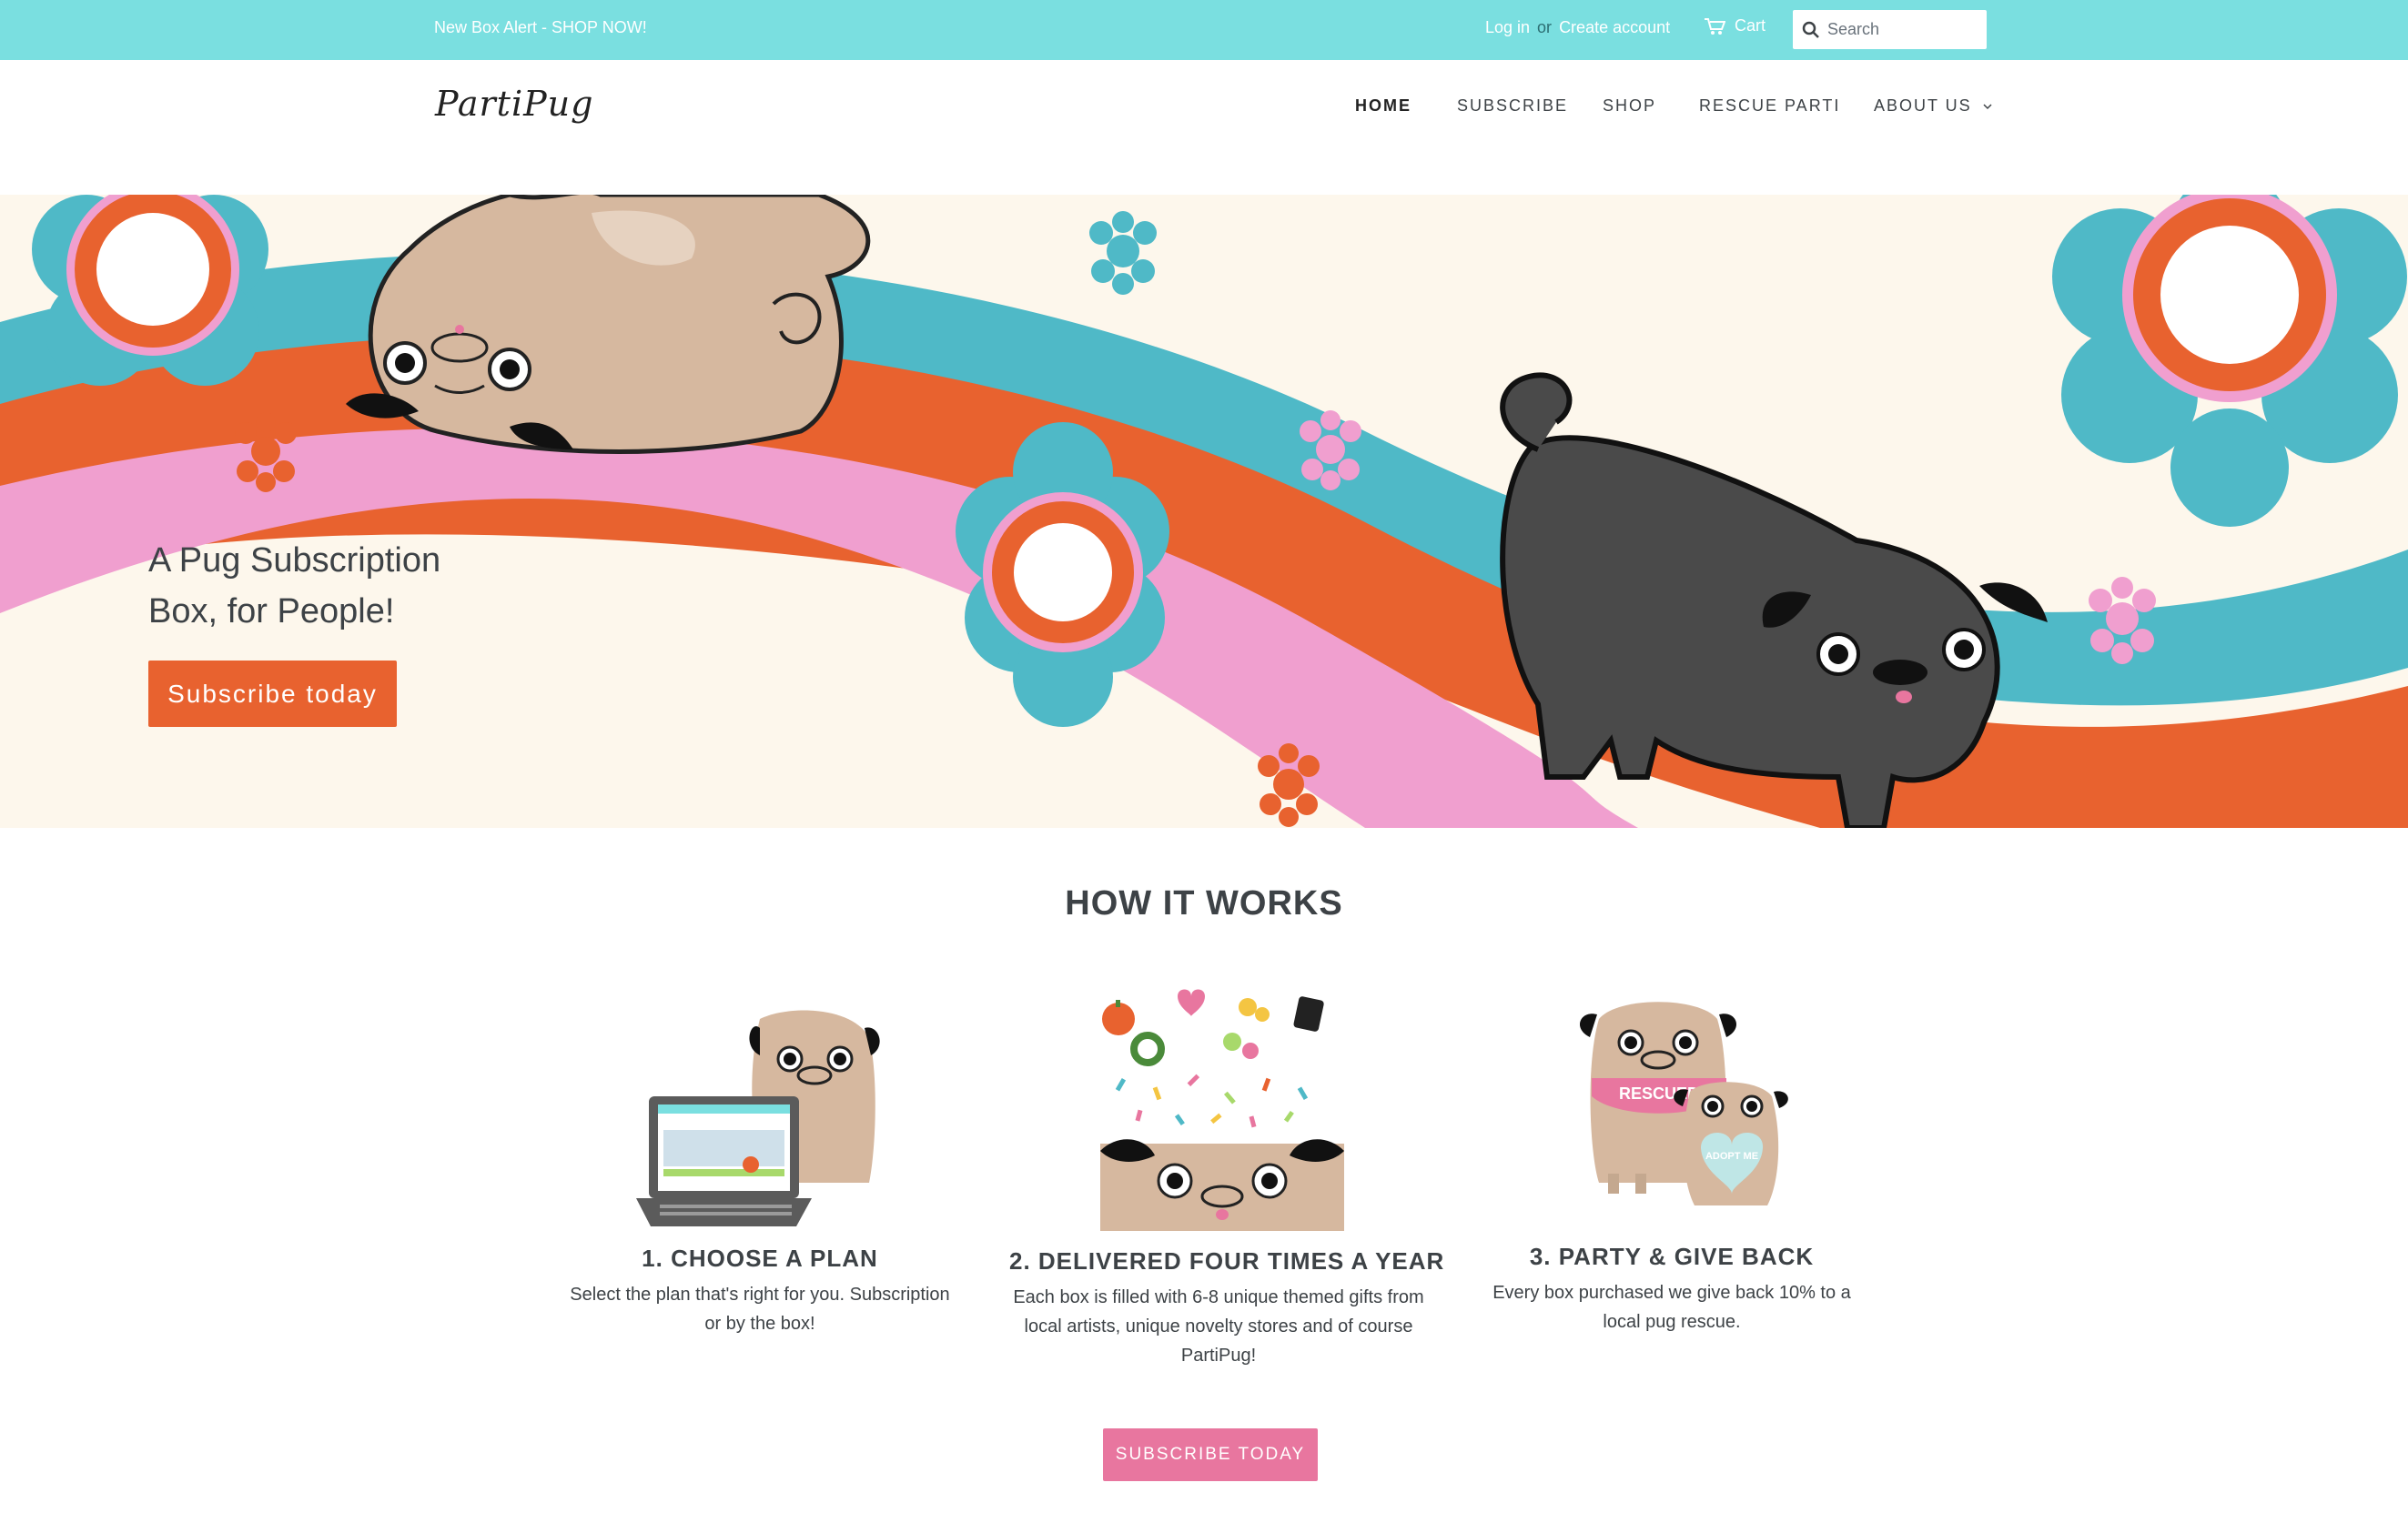 The width and height of the screenshot is (2408, 1523). What do you see at coordinates (1769, 106) in the screenshot?
I see `nav-rescue-parti: RESCUE PARTI` at bounding box center [1769, 106].